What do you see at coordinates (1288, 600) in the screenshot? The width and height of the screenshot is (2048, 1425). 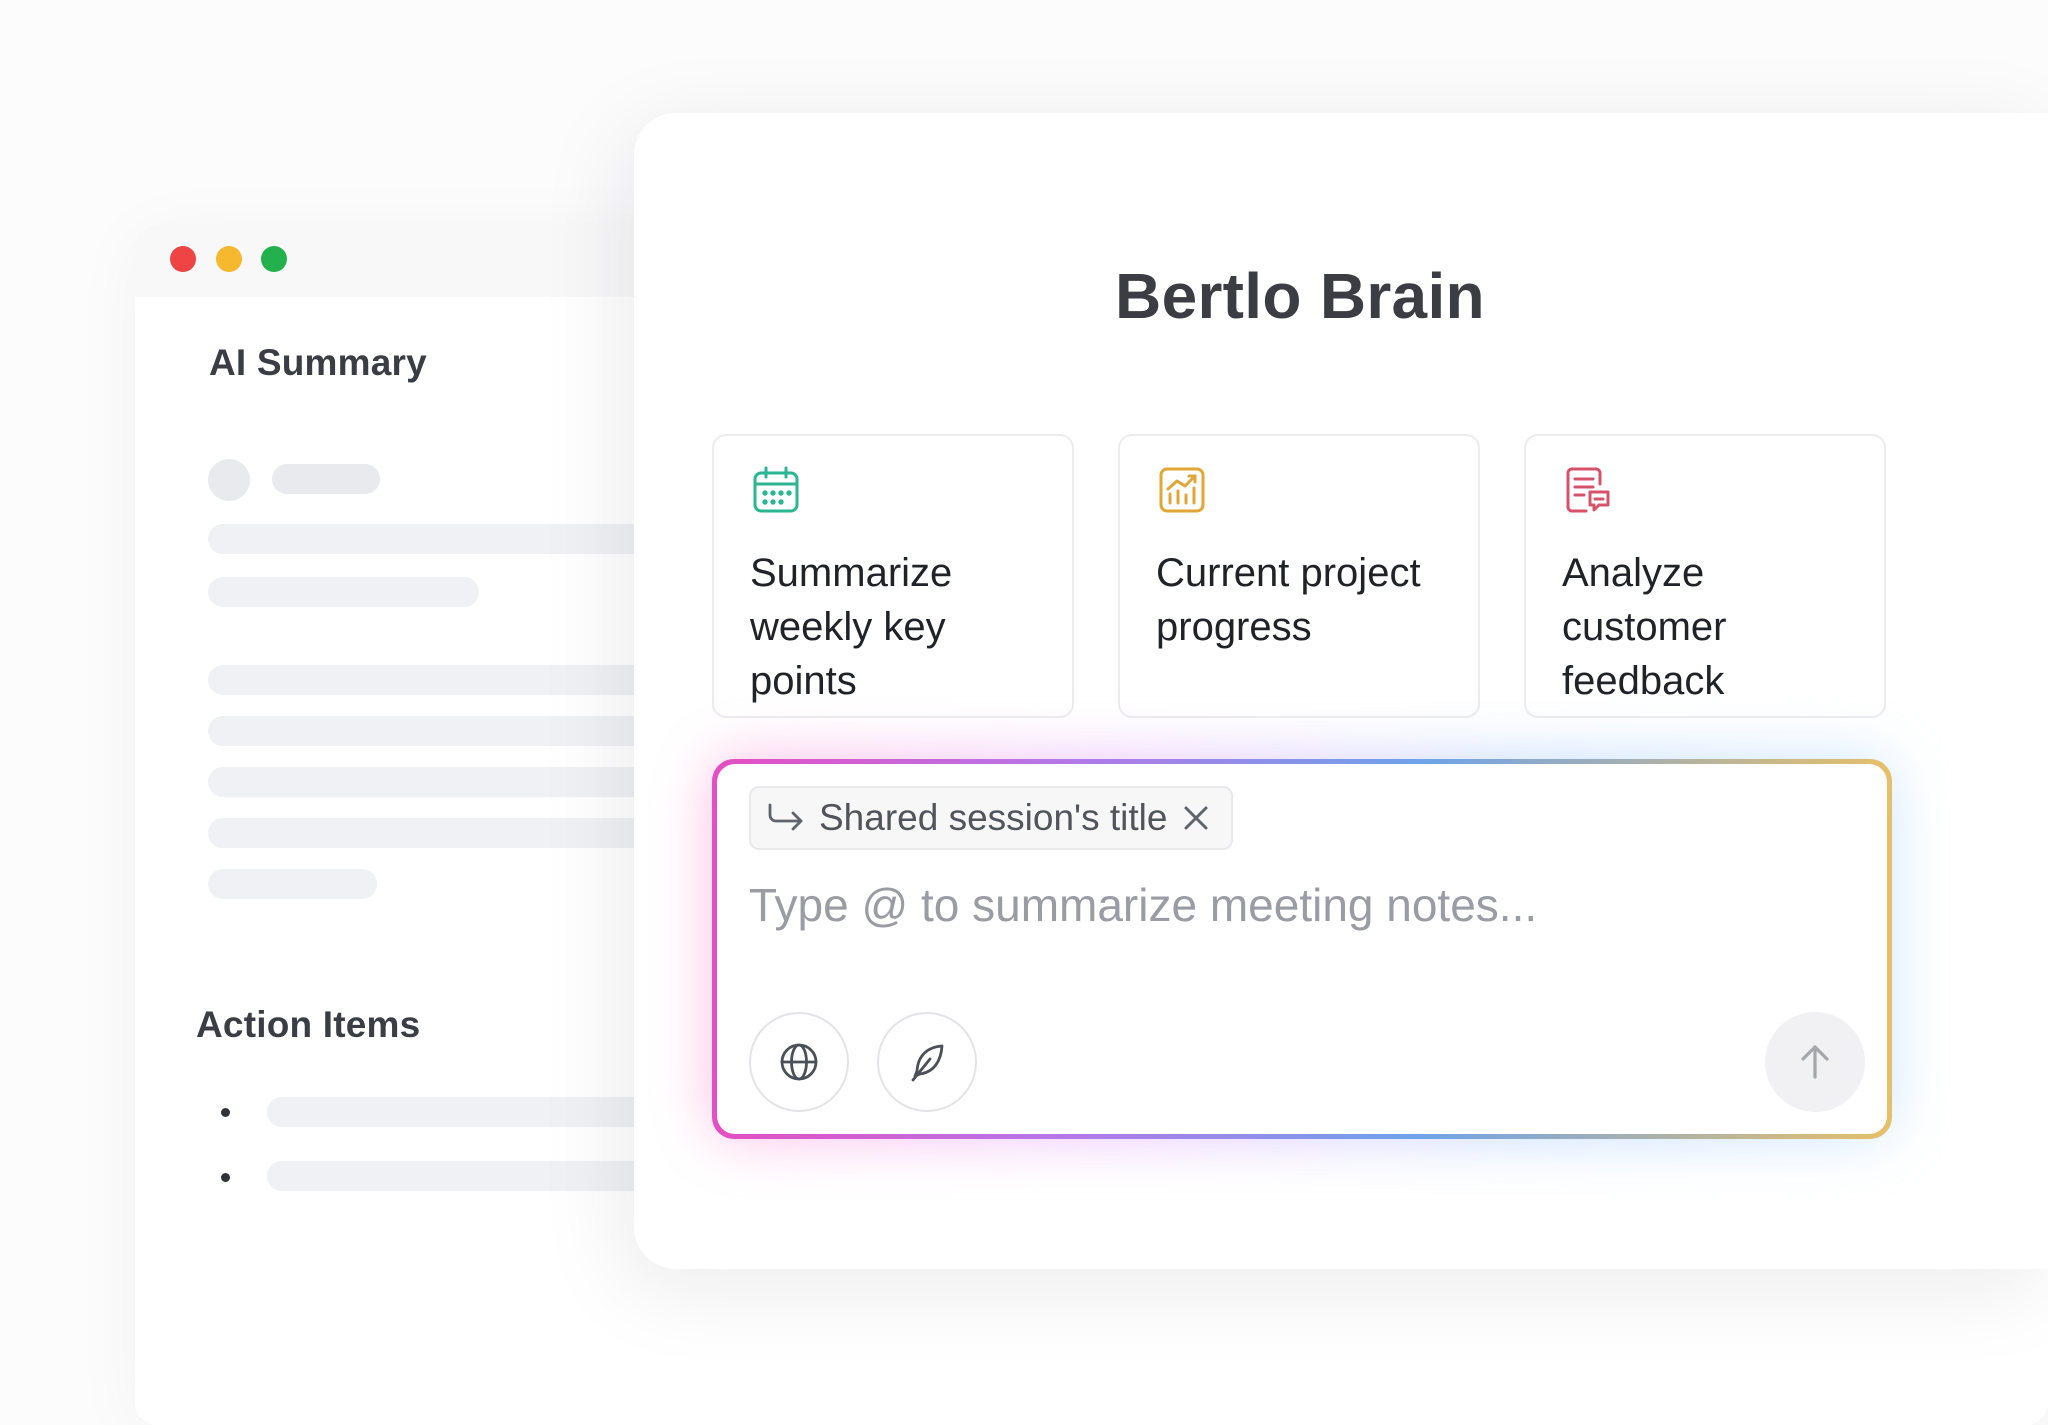 I see `suggestion-card-label: Current project progress` at bounding box center [1288, 600].